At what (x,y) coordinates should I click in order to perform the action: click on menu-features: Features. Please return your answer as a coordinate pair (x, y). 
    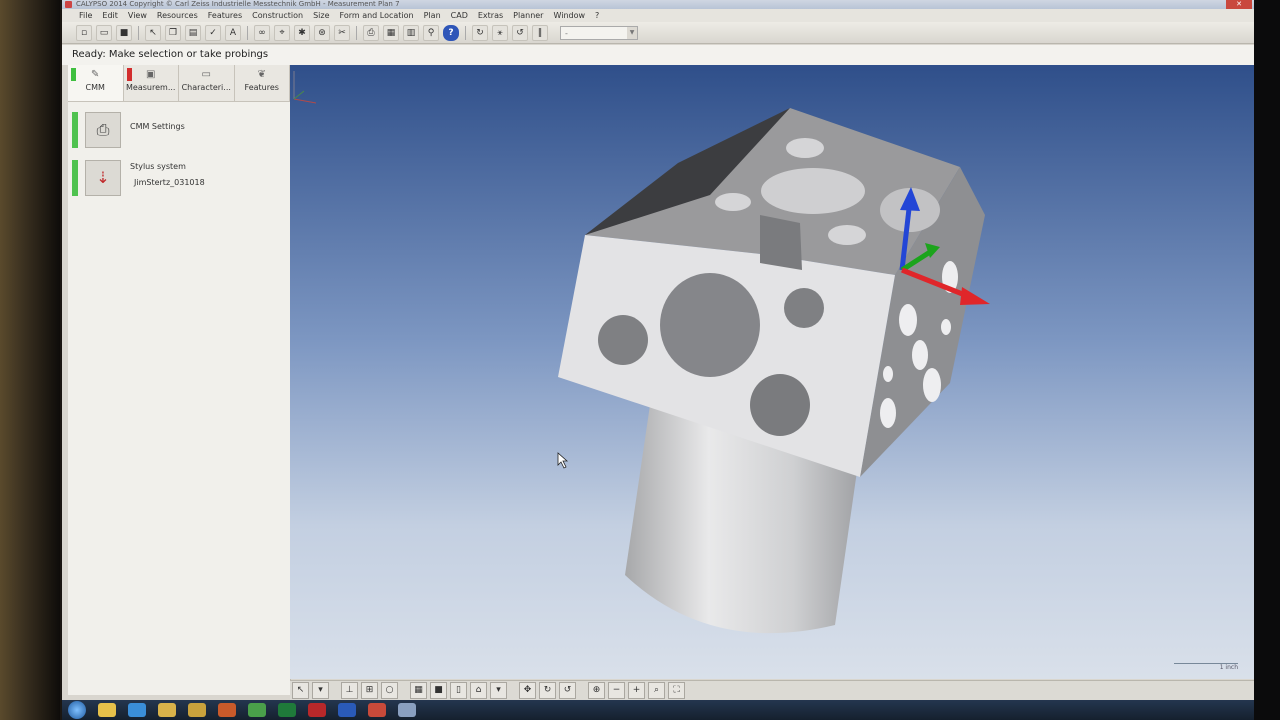
    Looking at the image, I should click on (225, 15).